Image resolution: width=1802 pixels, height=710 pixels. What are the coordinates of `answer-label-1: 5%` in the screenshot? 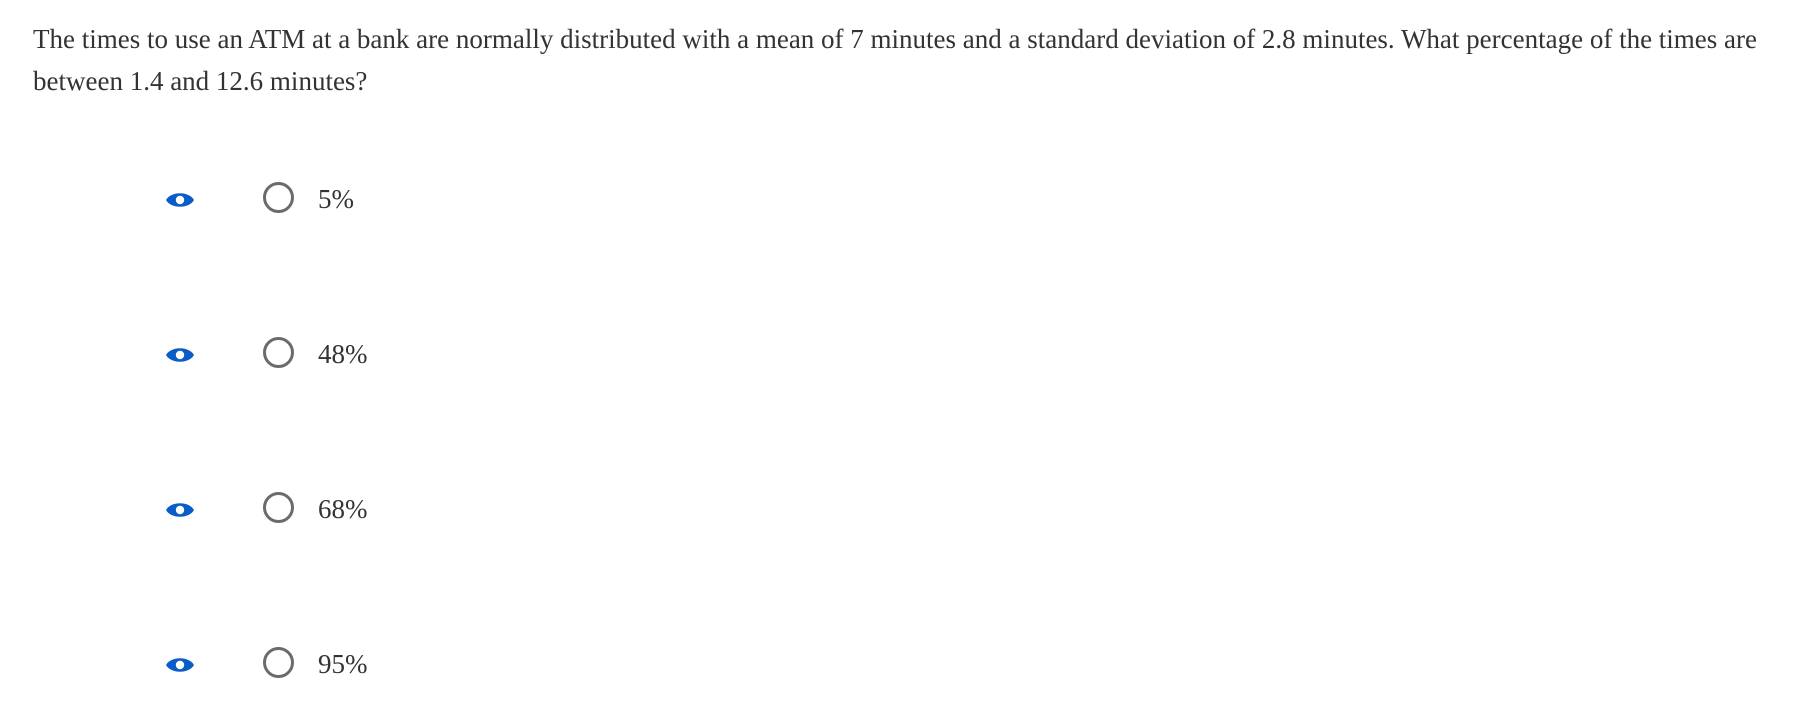 It's located at (336, 199).